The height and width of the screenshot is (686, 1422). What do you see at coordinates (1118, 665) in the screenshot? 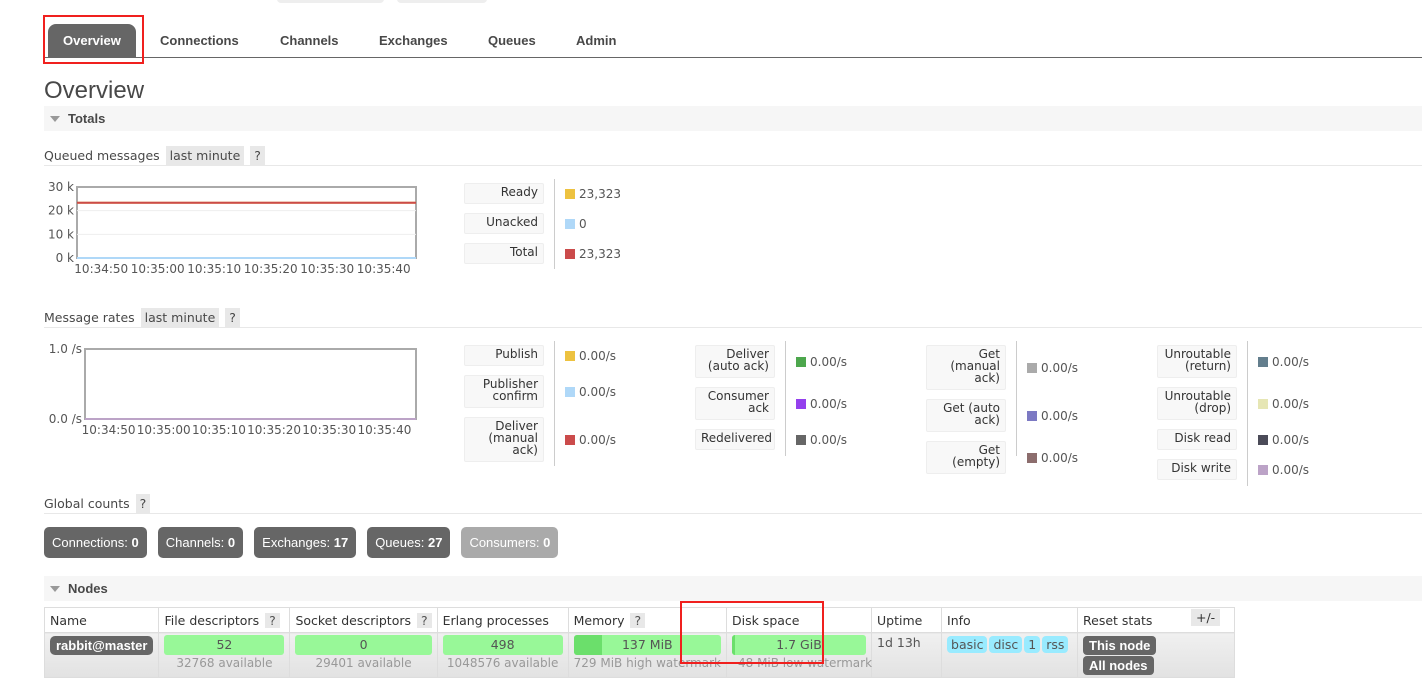
I see `reset-all-nodes-button: All nodes` at bounding box center [1118, 665].